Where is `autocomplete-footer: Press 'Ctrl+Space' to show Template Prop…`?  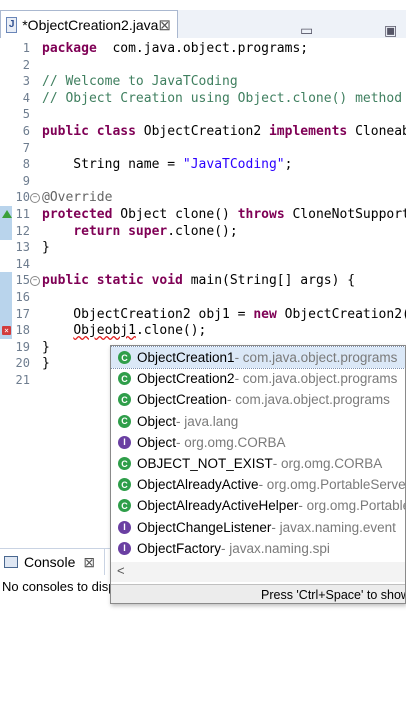 autocomplete-footer: Press 'Ctrl+Space' to show Template Prop… is located at coordinates (258, 593).